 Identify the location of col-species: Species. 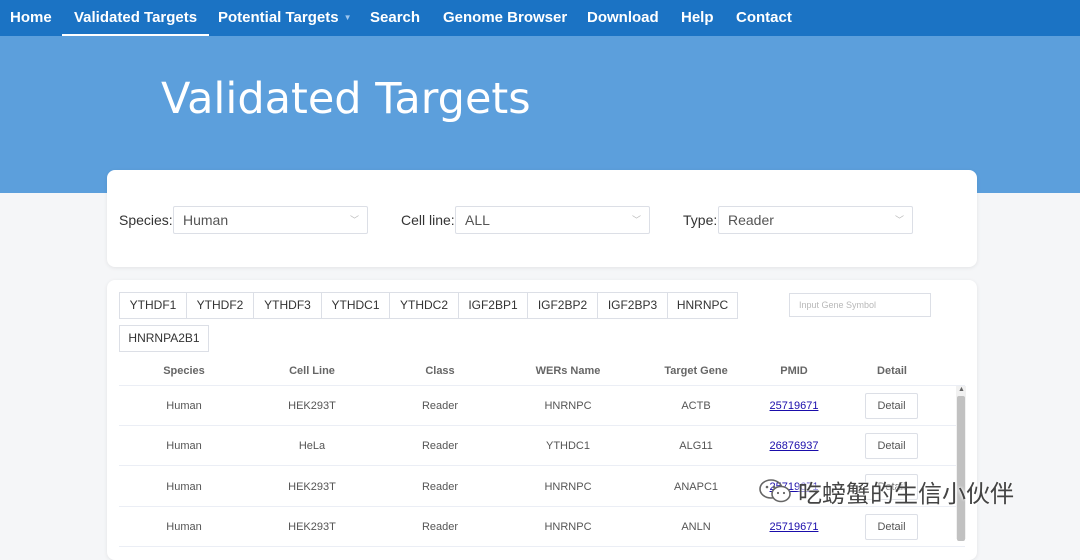
(184, 371).